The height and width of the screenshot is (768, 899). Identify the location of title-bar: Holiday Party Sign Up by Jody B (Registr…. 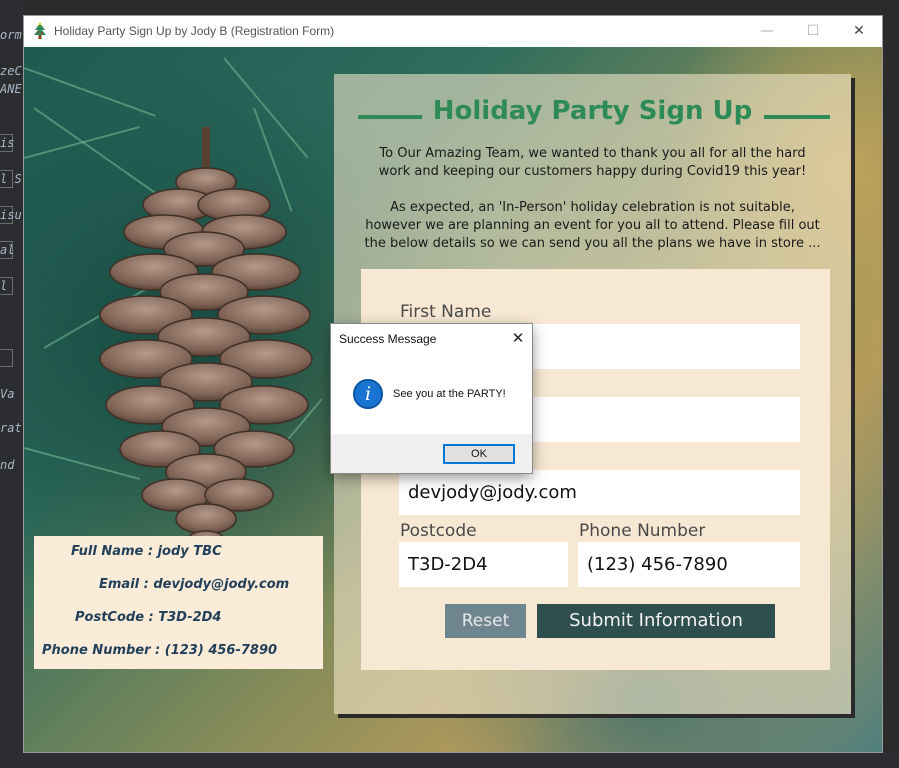
(453, 31).